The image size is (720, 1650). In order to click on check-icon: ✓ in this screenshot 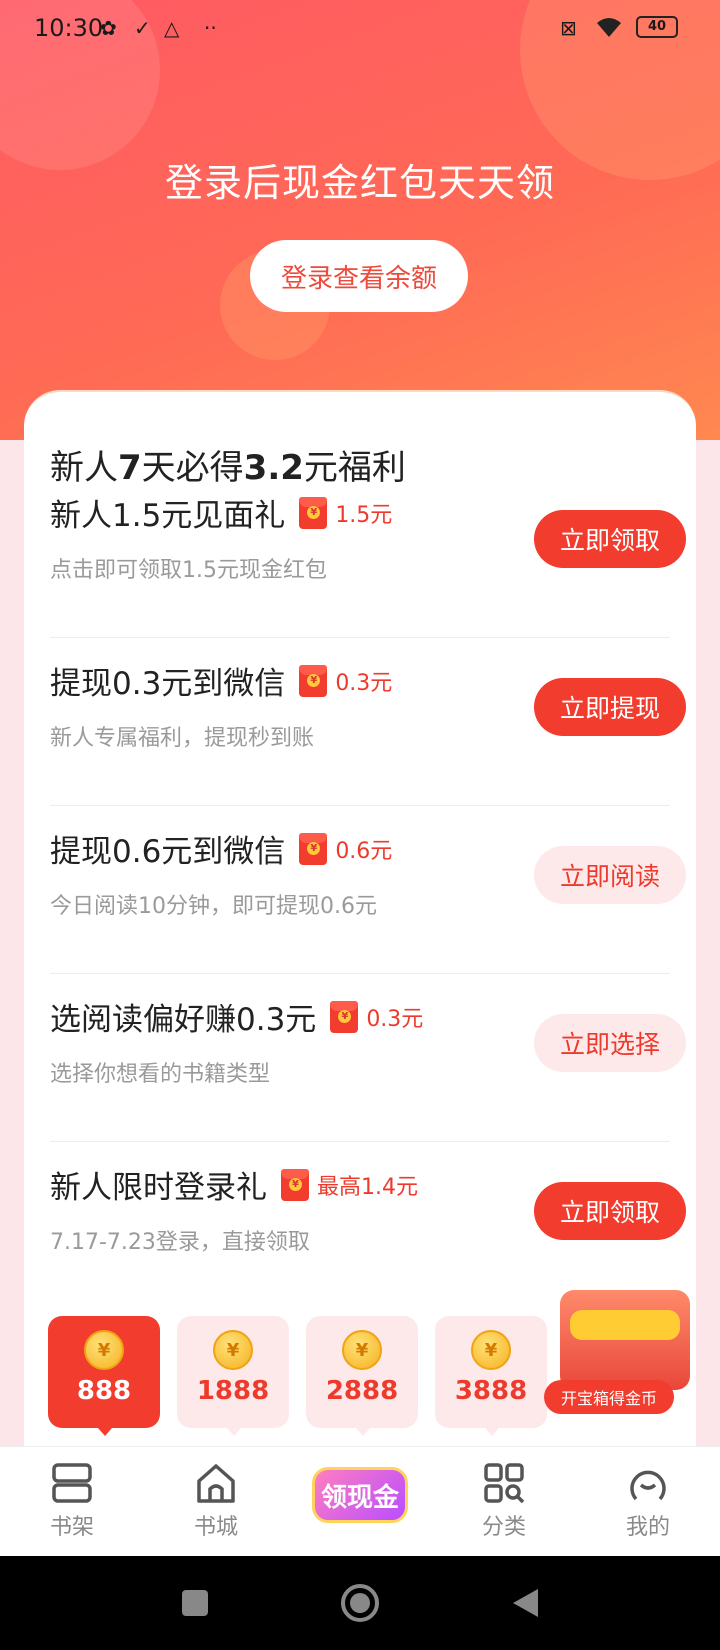, I will do `click(142, 28)`.